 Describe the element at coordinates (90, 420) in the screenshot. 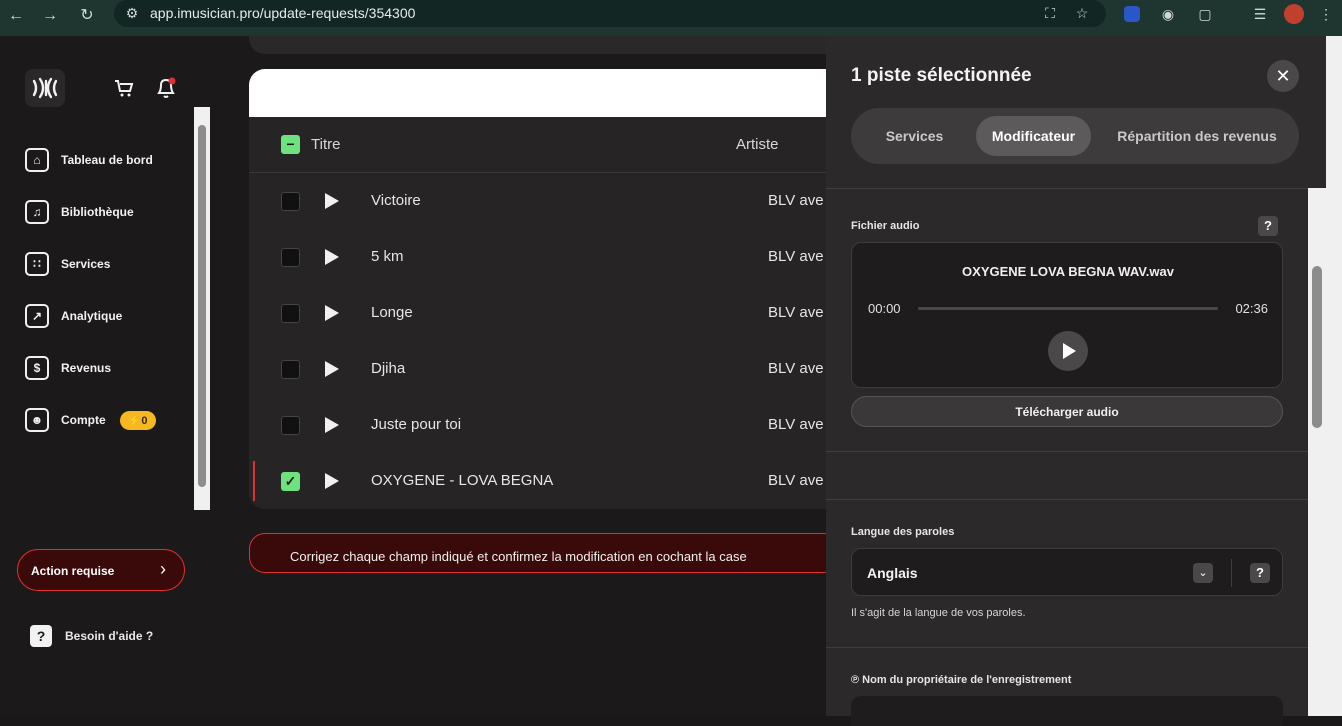

I see `sidebar-item-account: ☻ Compte ⚡0` at that location.